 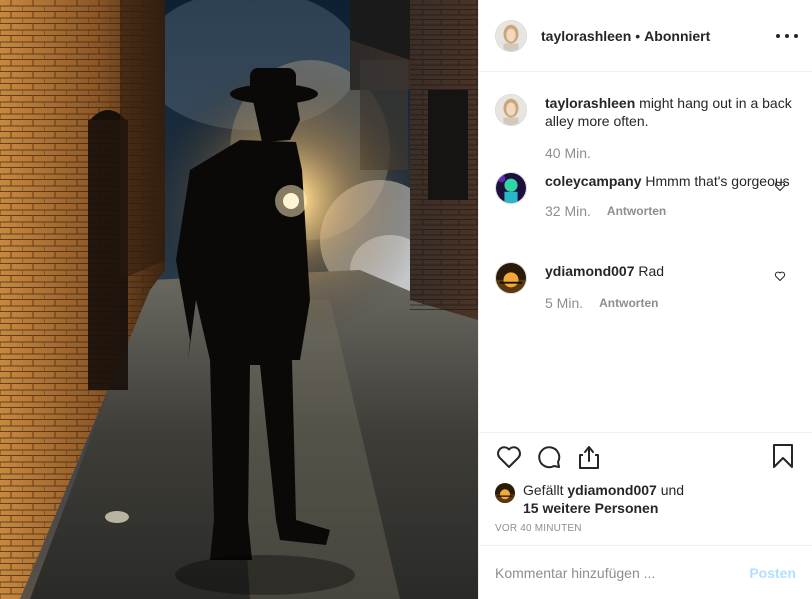 I want to click on heart-icon, so click(x=509, y=457).